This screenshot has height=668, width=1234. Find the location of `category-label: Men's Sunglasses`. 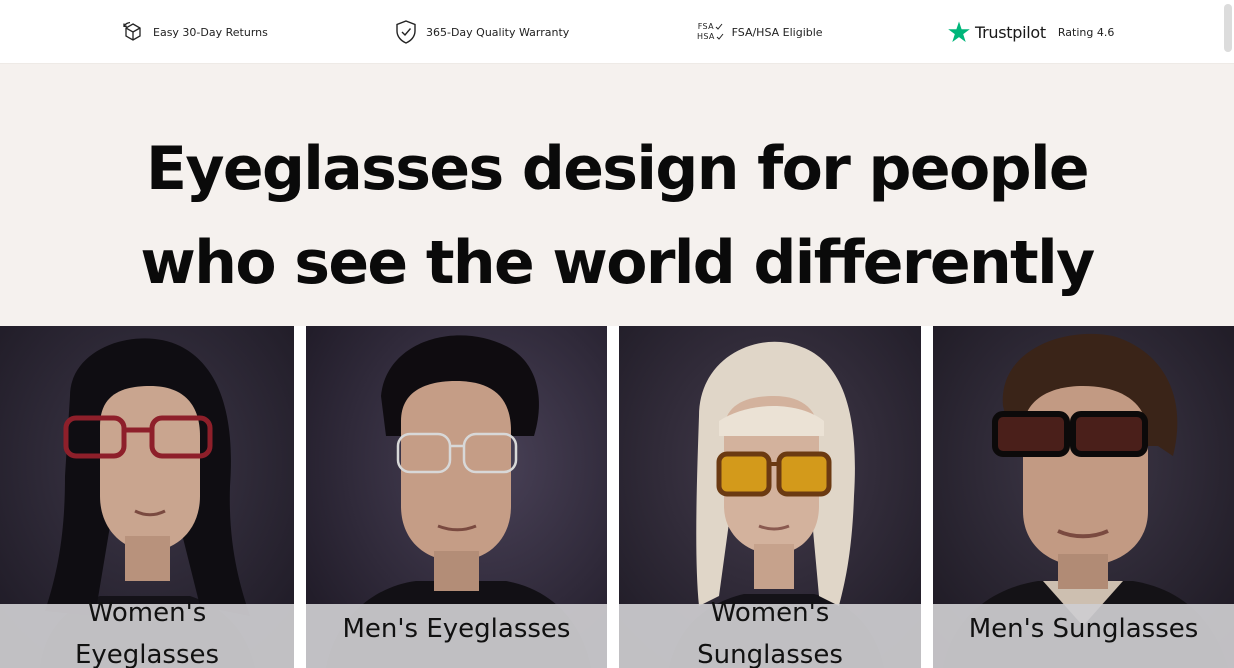

category-label: Men's Sunglasses is located at coordinates (1083, 629).